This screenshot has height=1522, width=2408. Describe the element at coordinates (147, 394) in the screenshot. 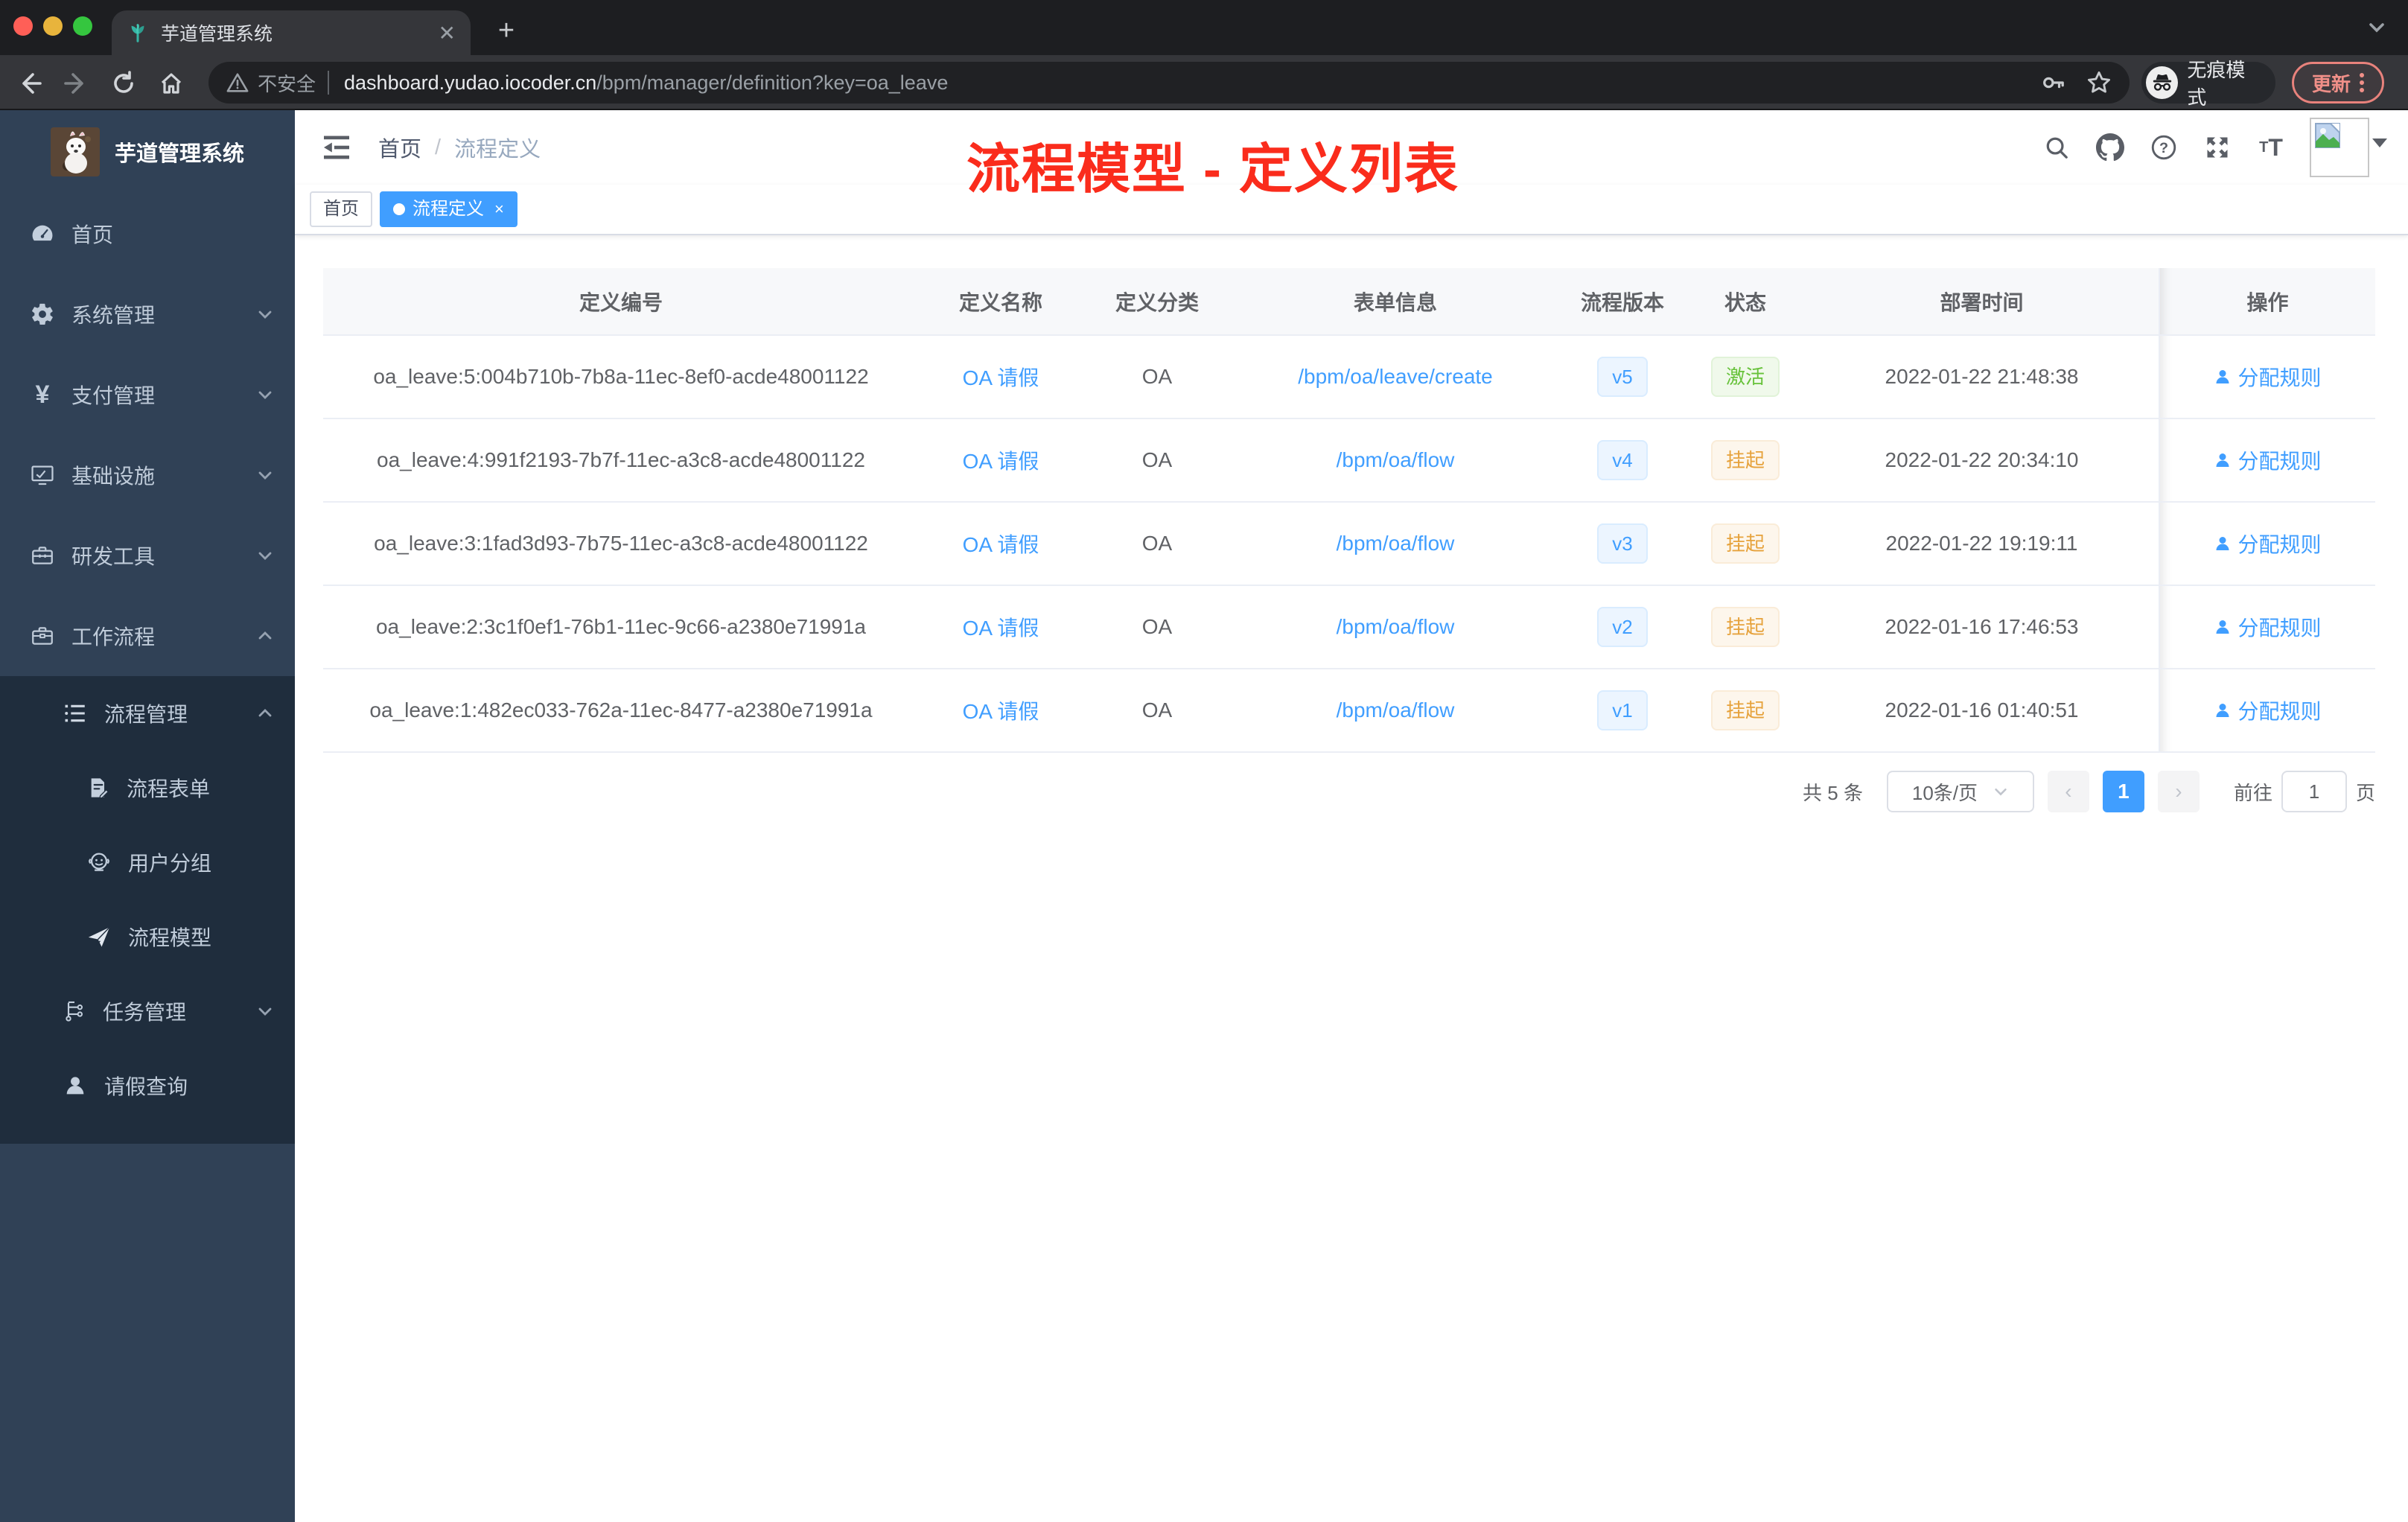

I see `sidebar-item-payment: ¥ 支付管理` at that location.